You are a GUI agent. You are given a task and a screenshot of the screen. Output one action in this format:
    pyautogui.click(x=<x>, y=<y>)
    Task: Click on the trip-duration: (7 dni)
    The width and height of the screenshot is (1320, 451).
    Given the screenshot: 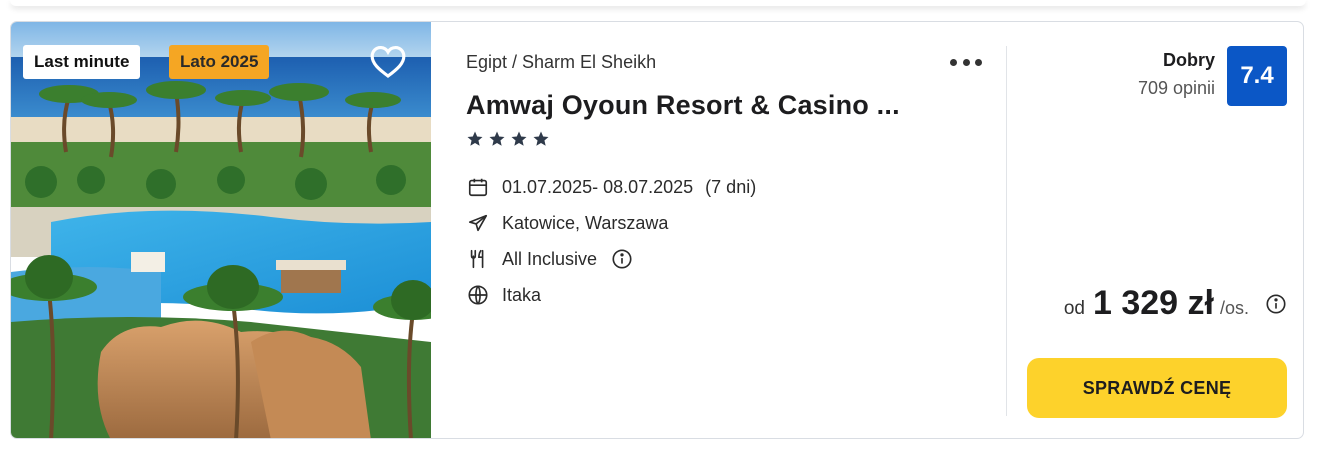 What is the action you would take?
    pyautogui.click(x=731, y=186)
    